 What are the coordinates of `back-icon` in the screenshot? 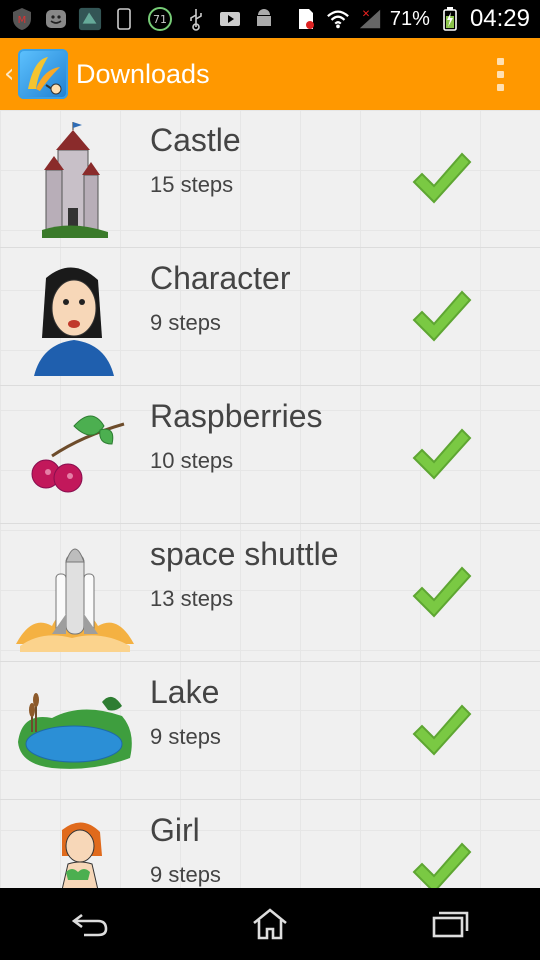 It's located at (90, 924).